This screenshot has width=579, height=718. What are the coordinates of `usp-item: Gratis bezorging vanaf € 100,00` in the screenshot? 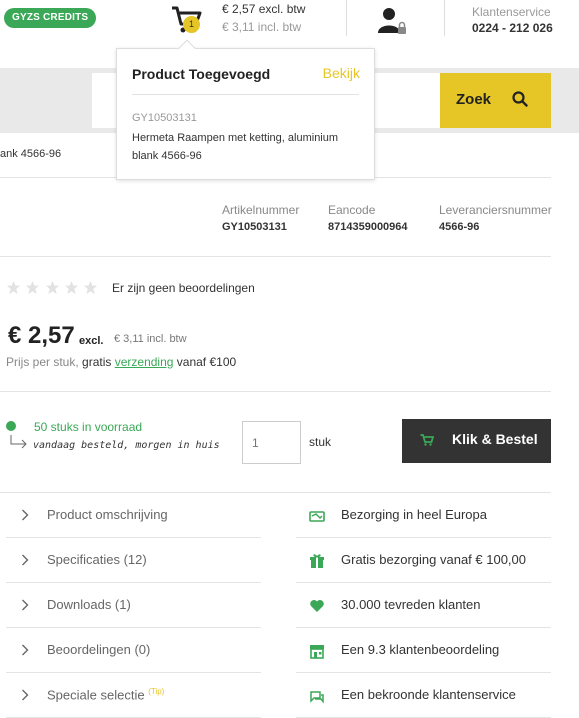 It's located at (423, 560).